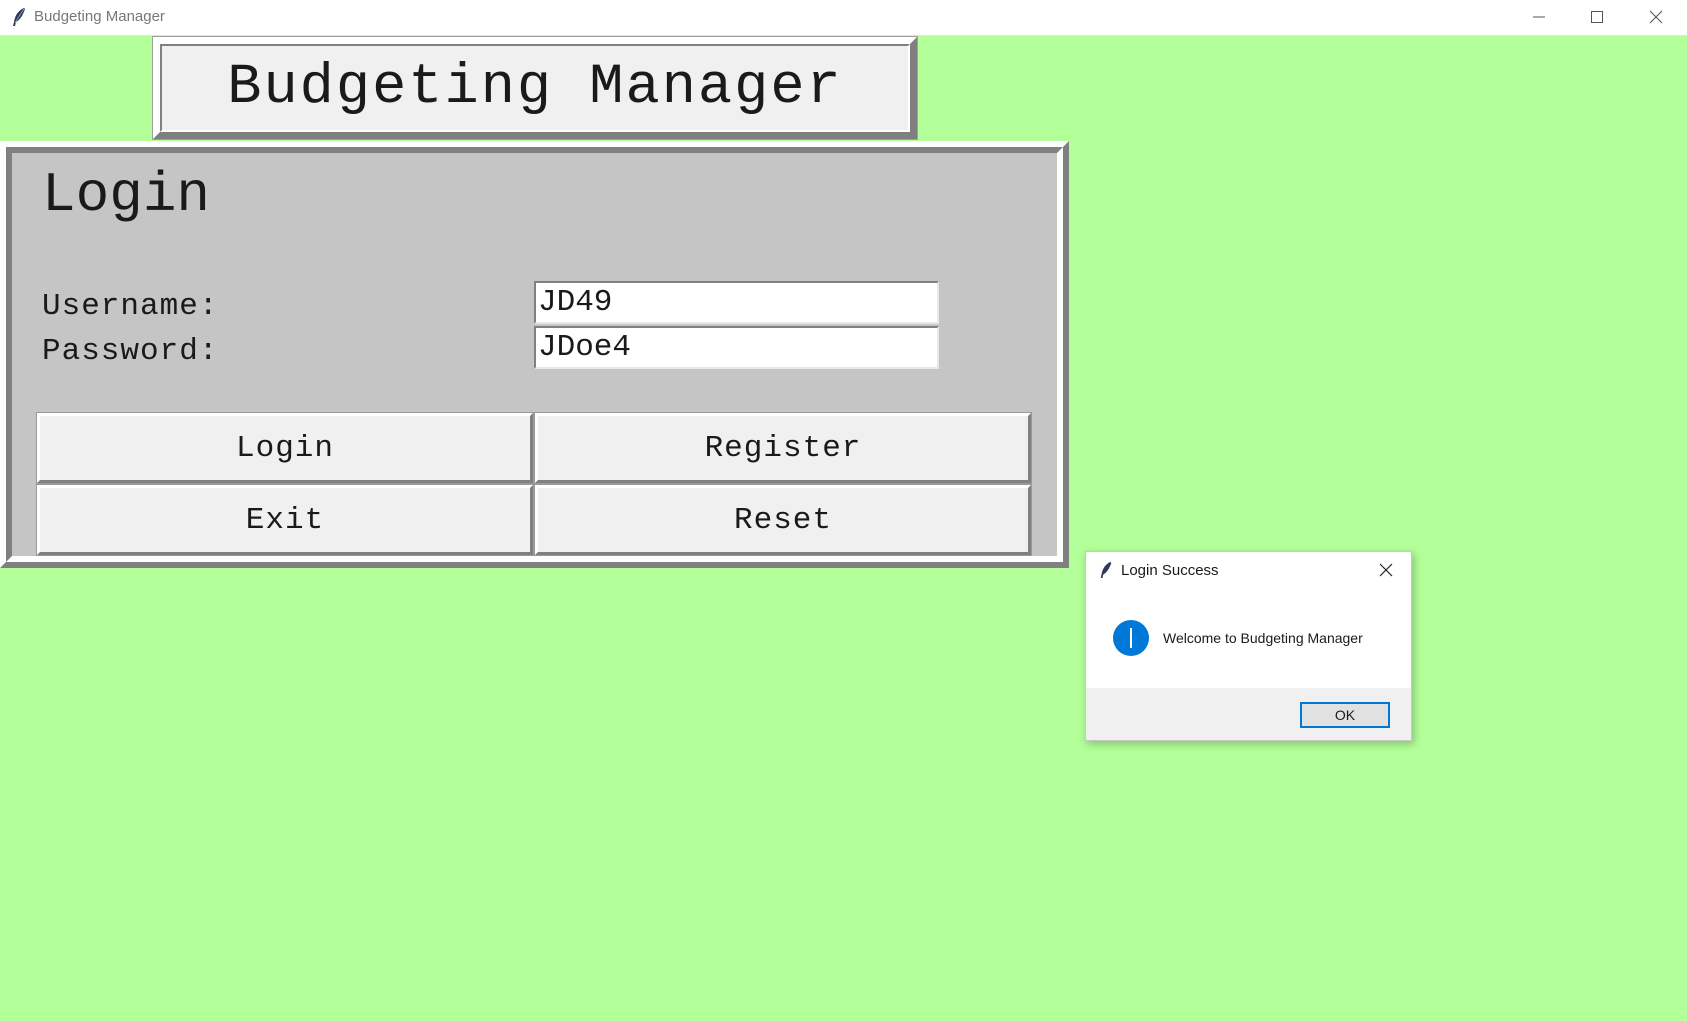  I want to click on username-label: Username:, so click(130, 306).